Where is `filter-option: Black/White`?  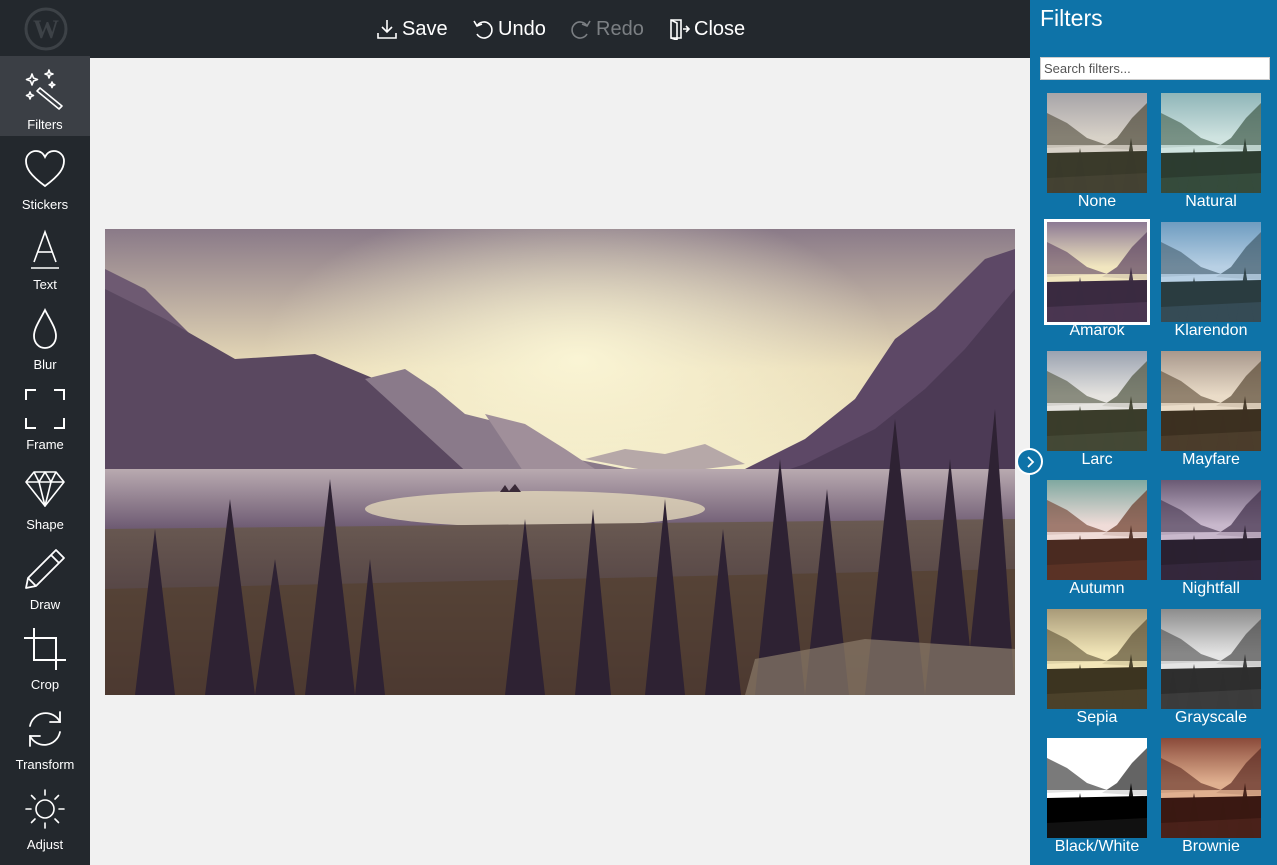
filter-option: Black/White is located at coordinates (1094, 797).